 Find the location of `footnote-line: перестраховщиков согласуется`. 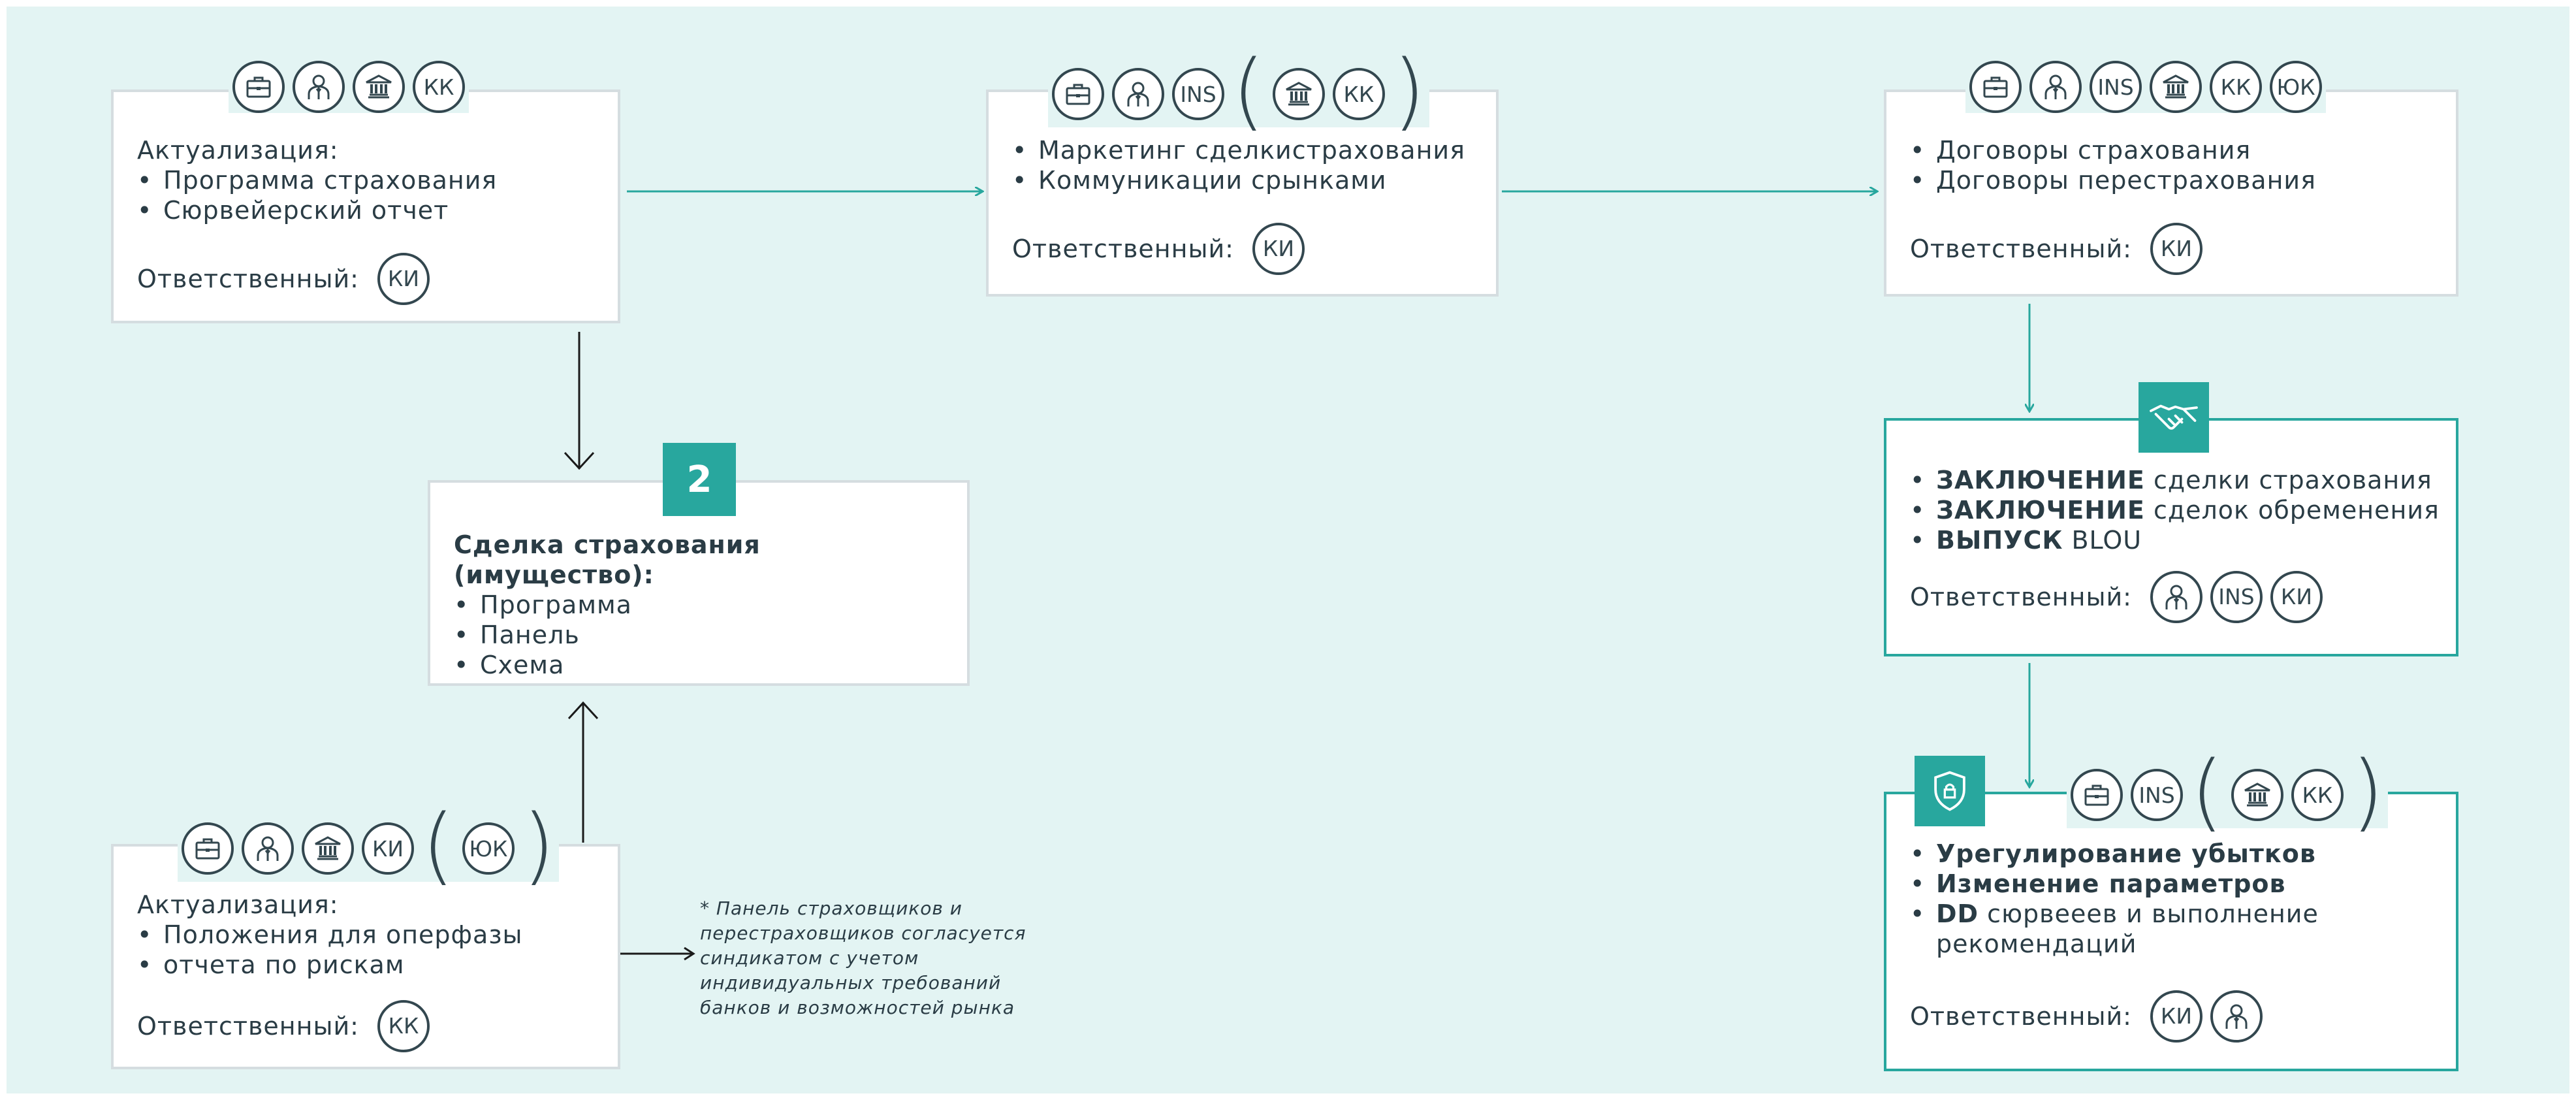

footnote-line: перестраховщиков согласуется is located at coordinates (863, 933).